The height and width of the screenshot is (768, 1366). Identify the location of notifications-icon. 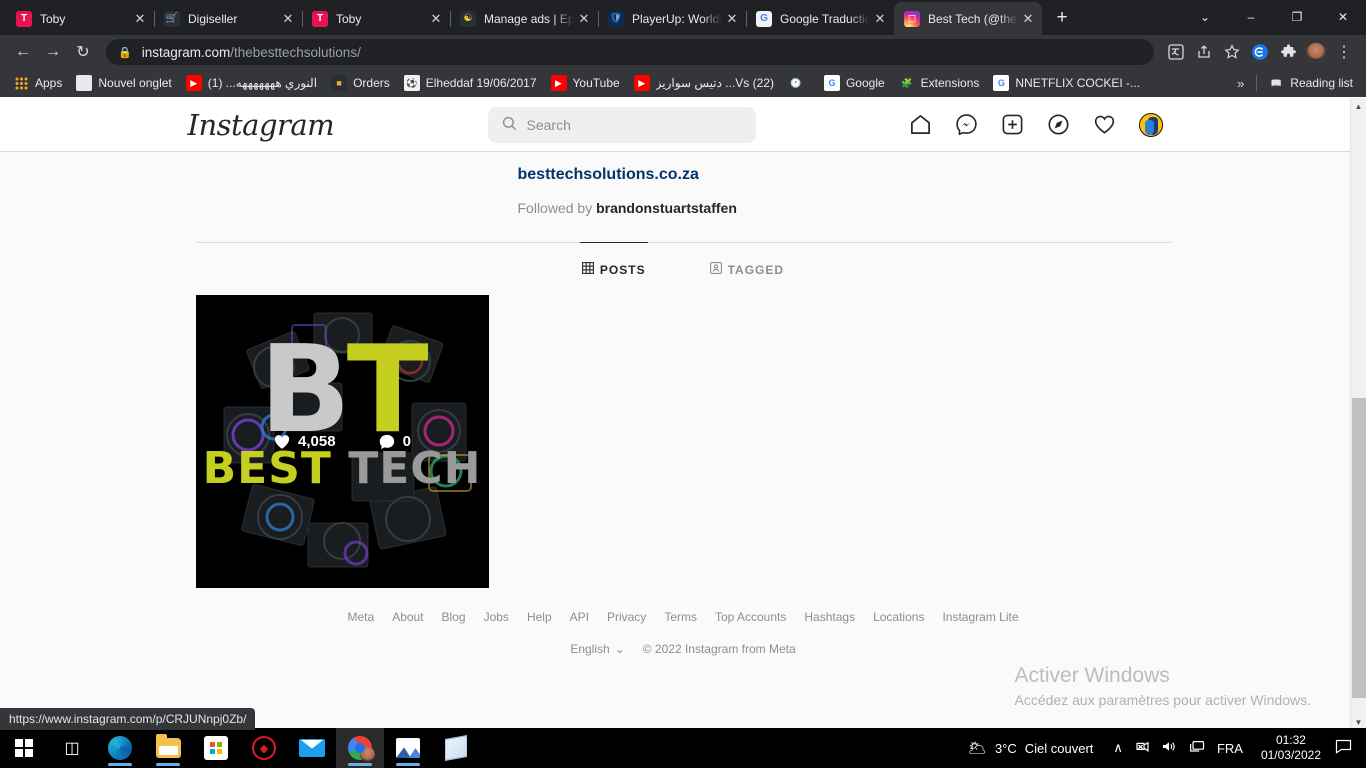
(1345, 748).